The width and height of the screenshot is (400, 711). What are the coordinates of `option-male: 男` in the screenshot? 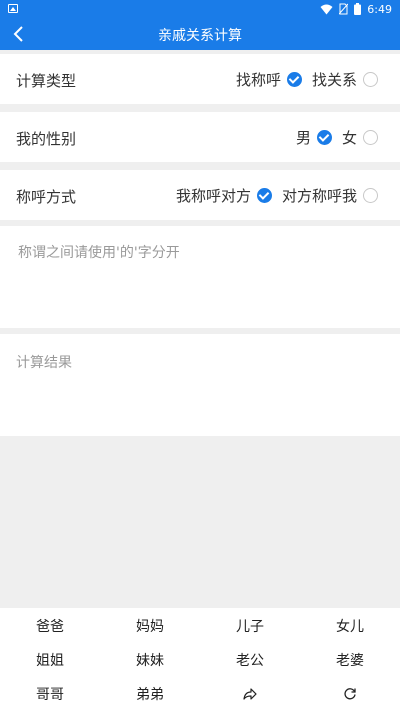 It's located at (314, 137).